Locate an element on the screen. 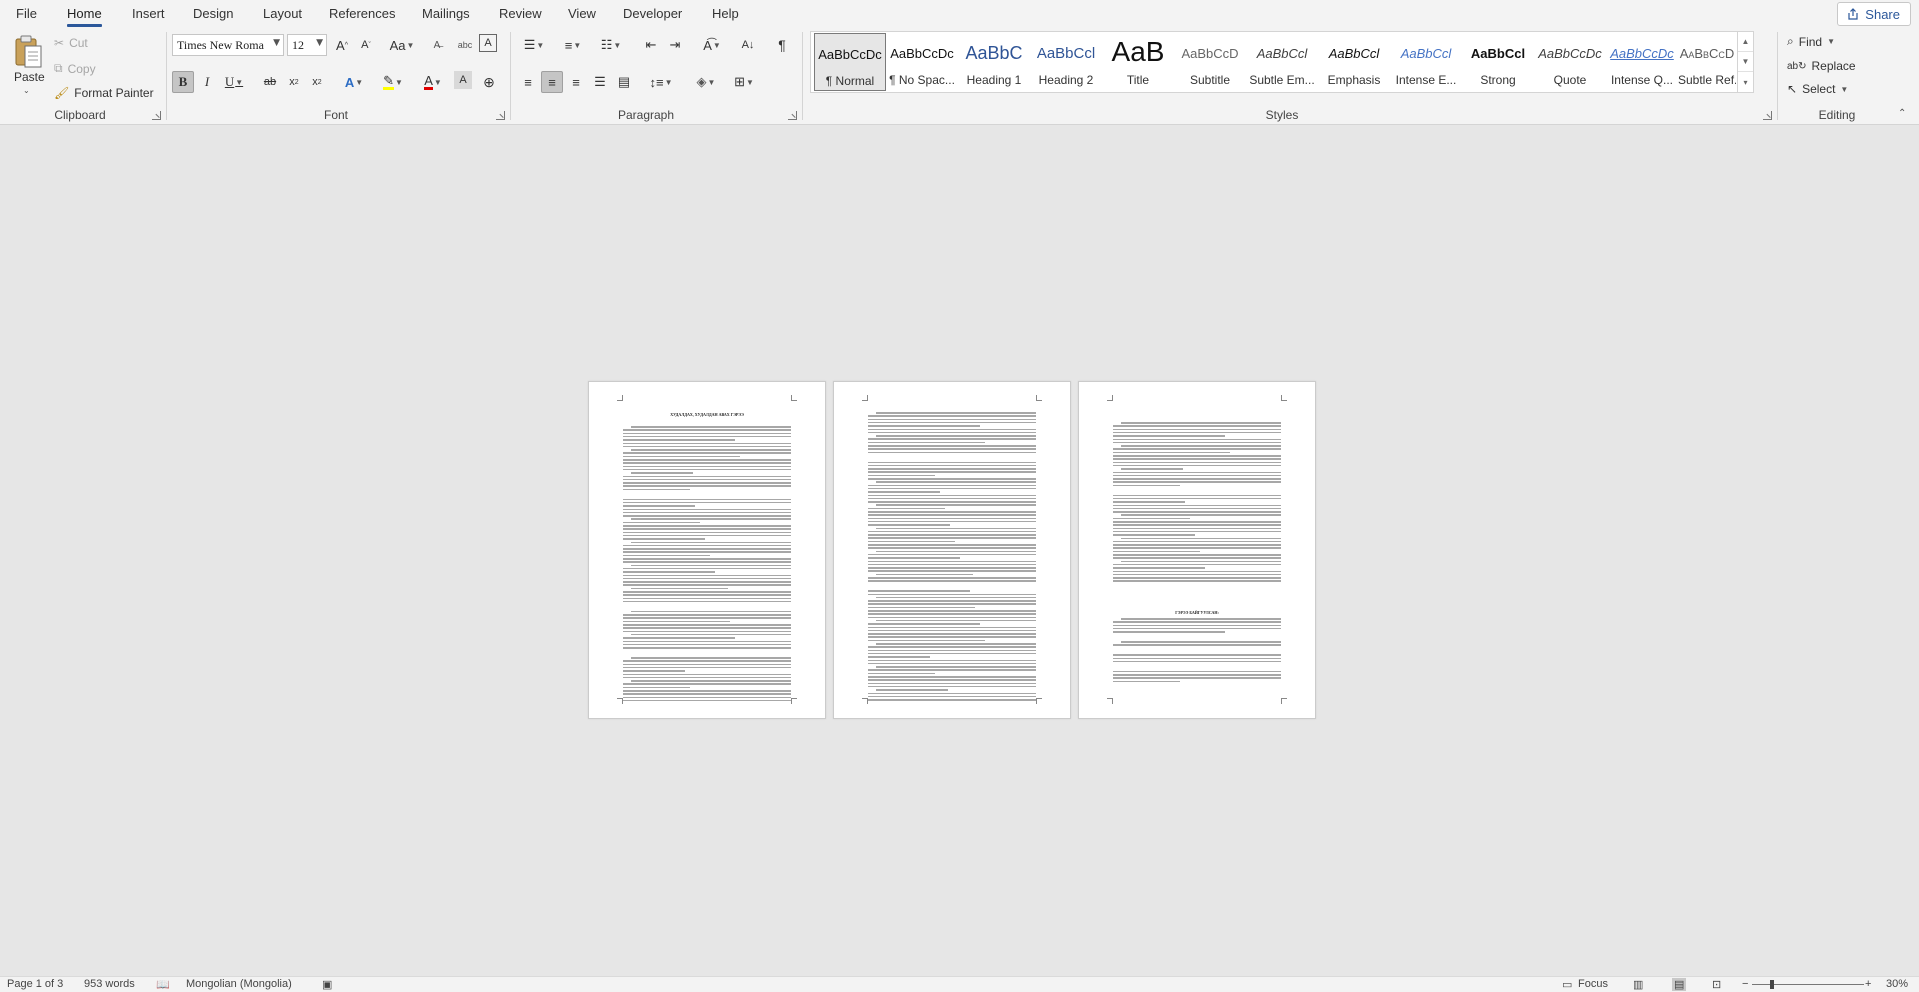 The height and width of the screenshot is (992, 1919). font-name-field: Times New Roma ▼ is located at coordinates (228, 45).